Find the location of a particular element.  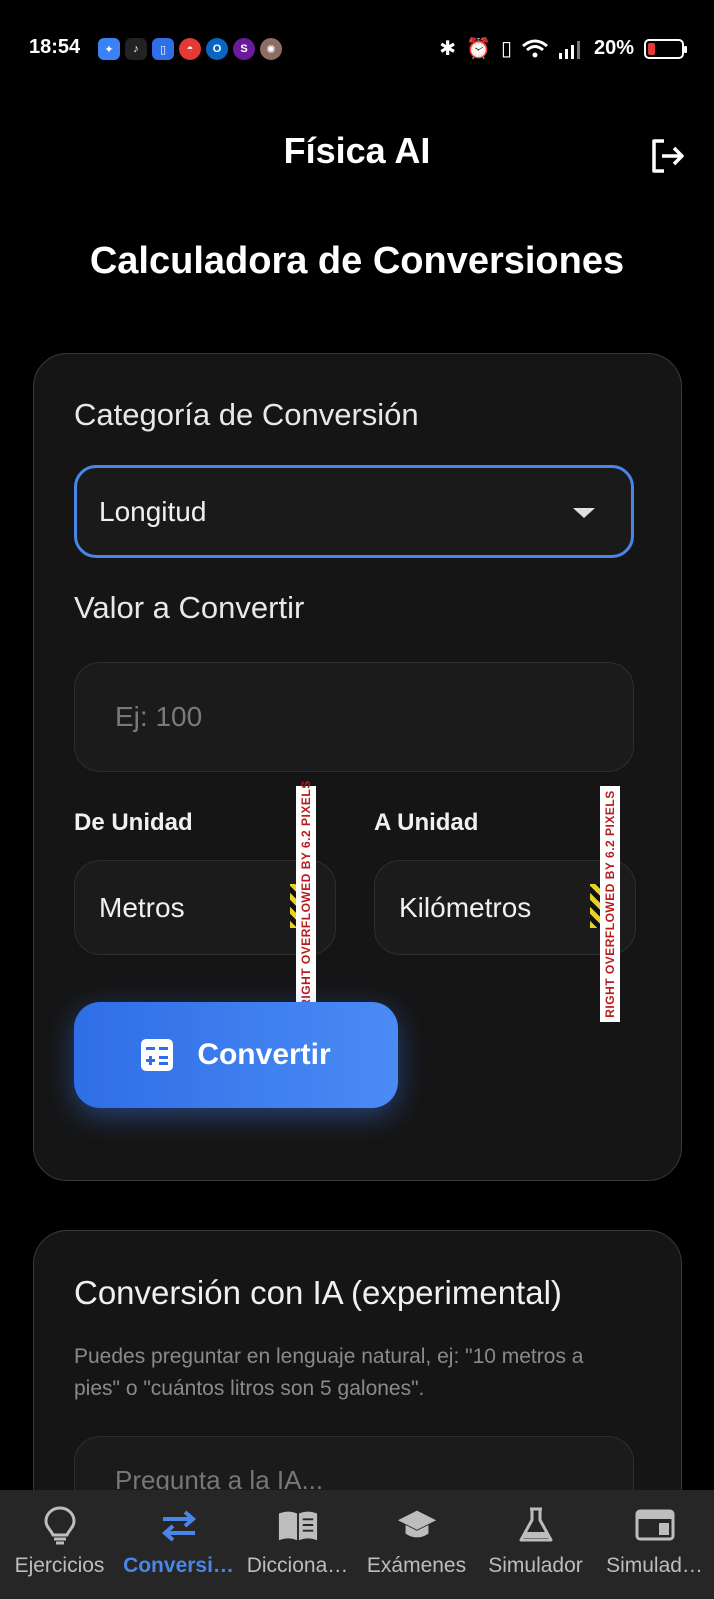

nav-item-simulador: Simulador is located at coordinates (535, 1544).